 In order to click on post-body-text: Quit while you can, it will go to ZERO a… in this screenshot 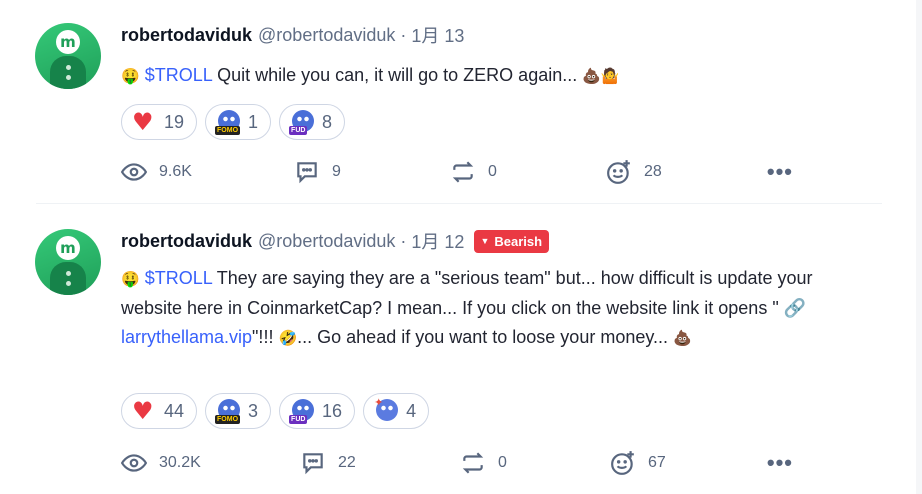, I will do `click(397, 75)`.